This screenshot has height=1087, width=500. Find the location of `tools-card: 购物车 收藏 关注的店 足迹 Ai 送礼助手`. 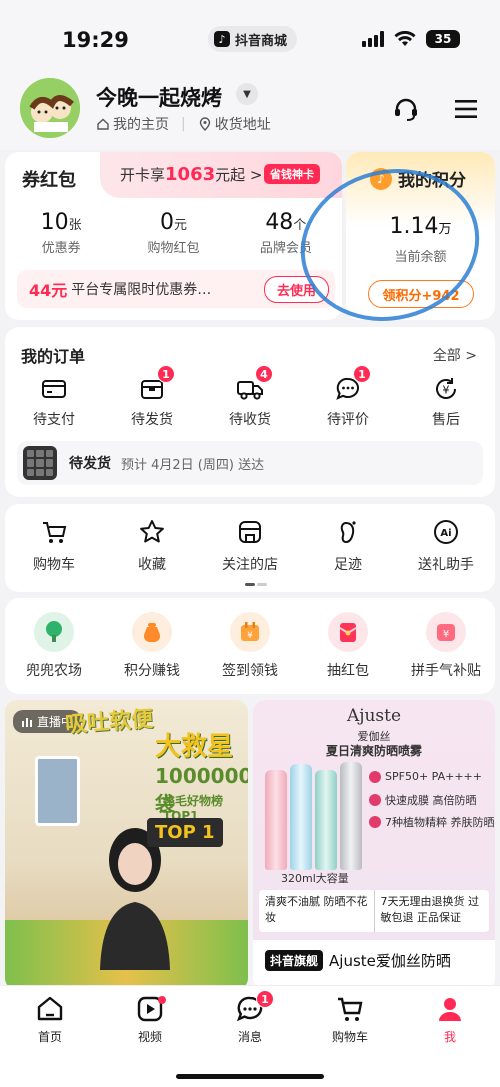

tools-card: 购物车 收藏 关注的店 足迹 Ai 送礼助手 is located at coordinates (250, 548).